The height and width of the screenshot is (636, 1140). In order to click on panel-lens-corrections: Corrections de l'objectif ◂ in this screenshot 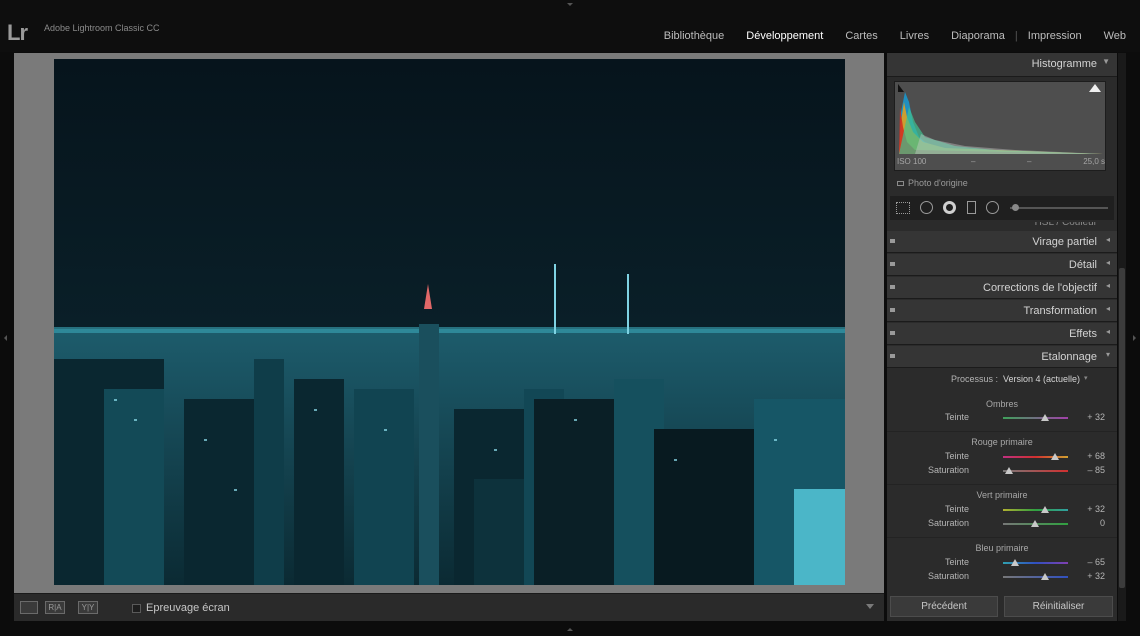, I will do `click(1002, 288)`.